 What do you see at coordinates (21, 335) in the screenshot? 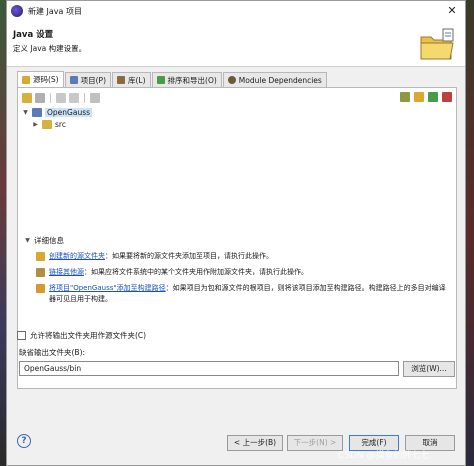
I see `allow-output-folders-checkbox` at bounding box center [21, 335].